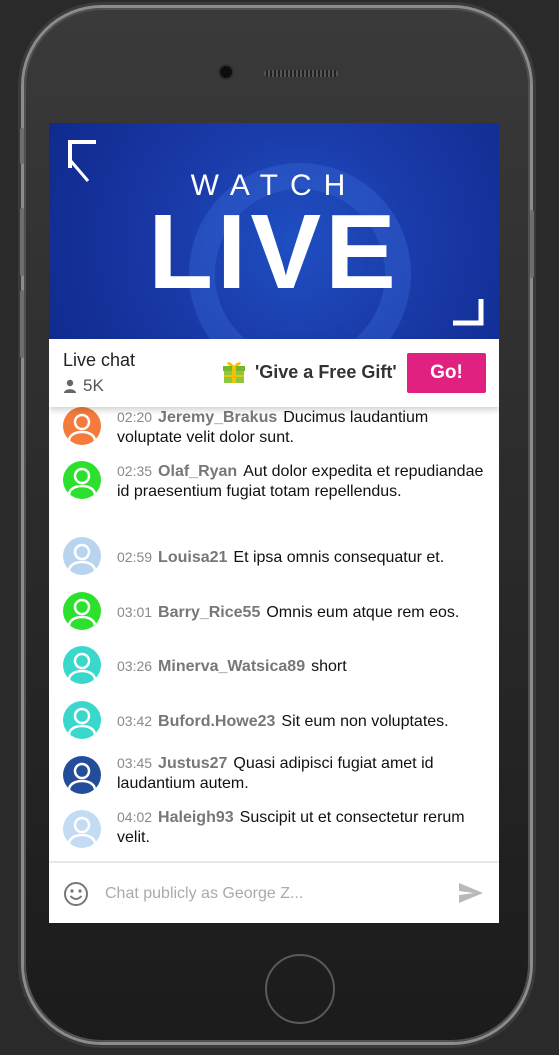 The height and width of the screenshot is (1055, 559). I want to click on message-time: 02:59, so click(135, 557).